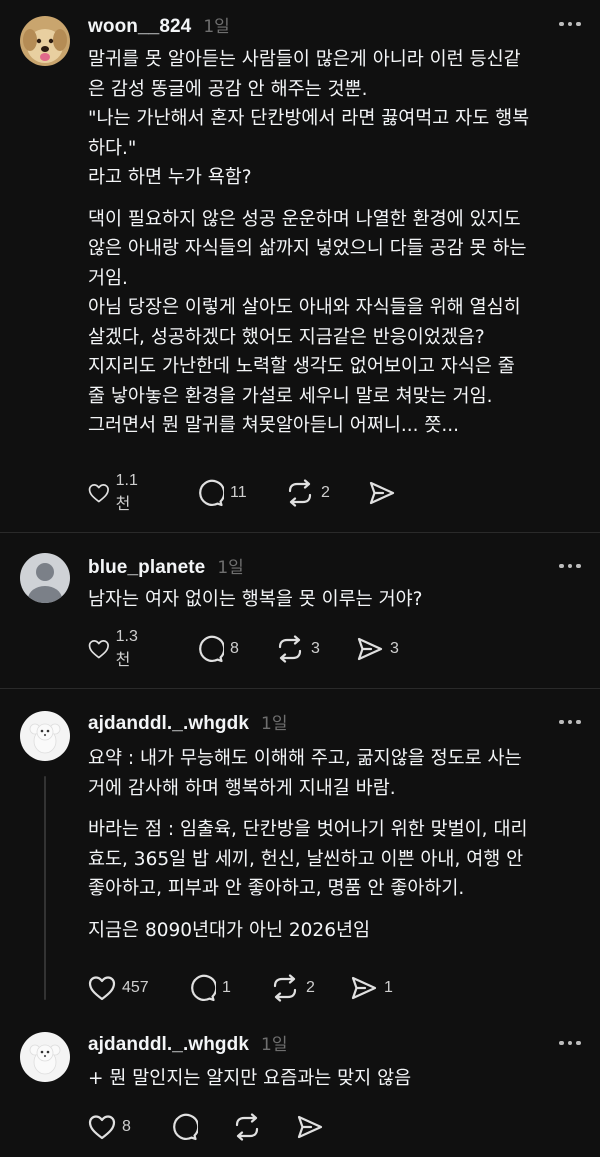 Image resolution: width=600 pixels, height=1157 pixels. I want to click on post-text-line: 요약 : 내가 무능해도 이해해 주고, 굶지않을 정도로 사는, so click(305, 758).